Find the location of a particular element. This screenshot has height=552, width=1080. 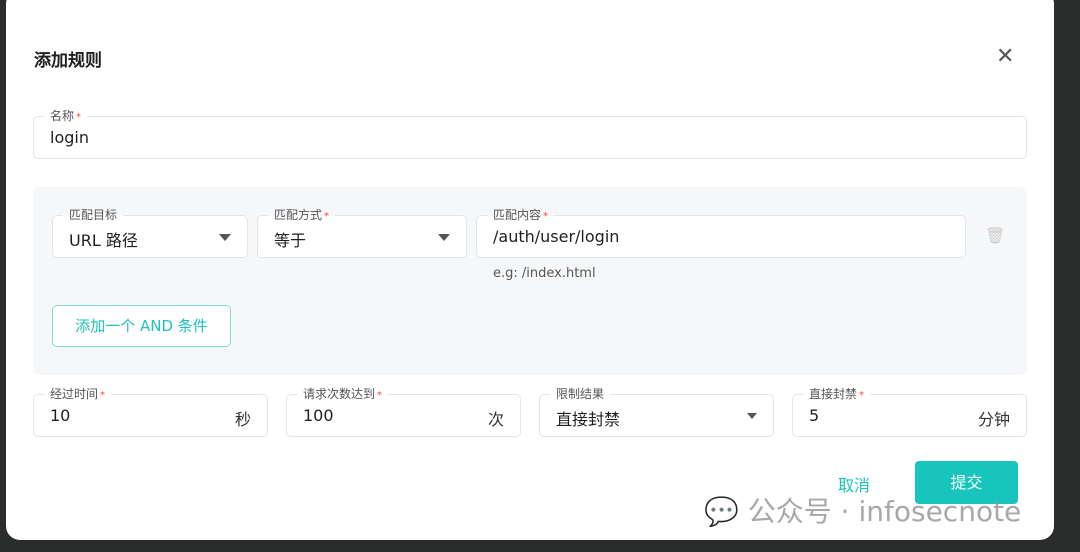

ban-input: 5 is located at coordinates (814, 415).